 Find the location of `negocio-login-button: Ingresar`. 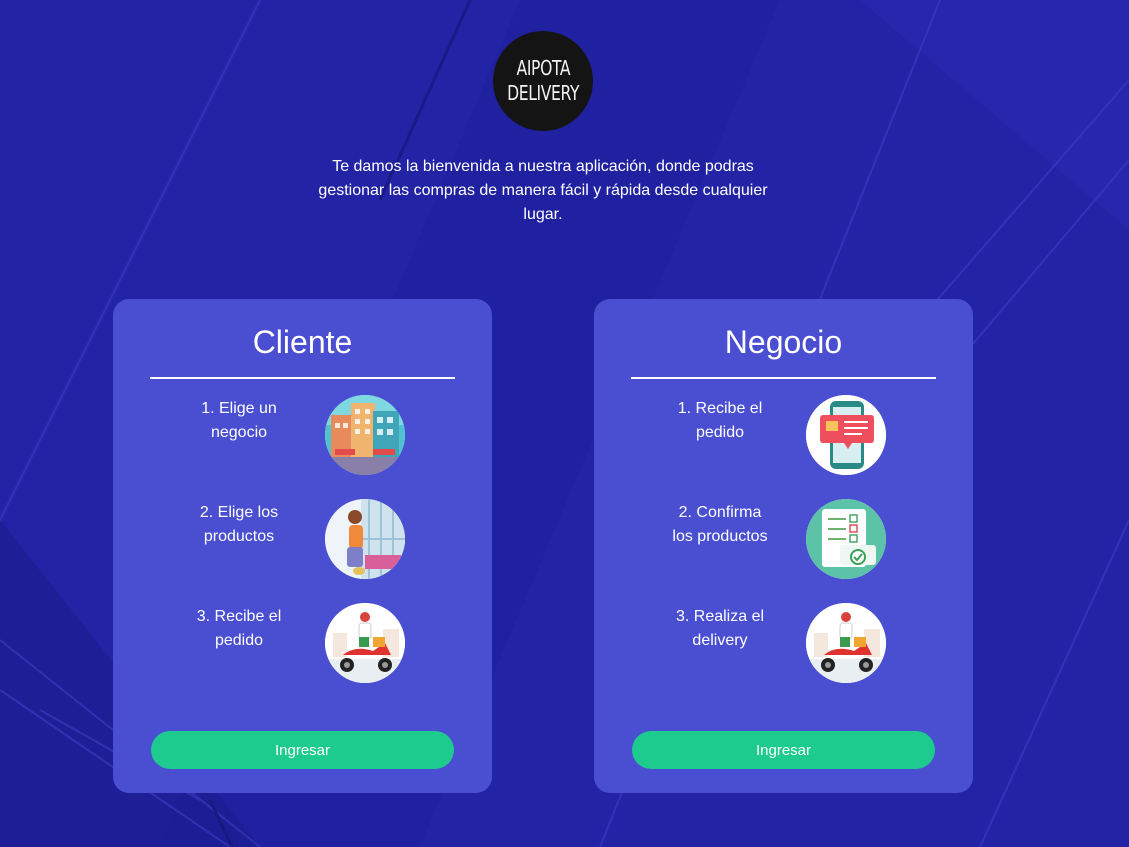

negocio-login-button: Ingresar is located at coordinates (783, 750).